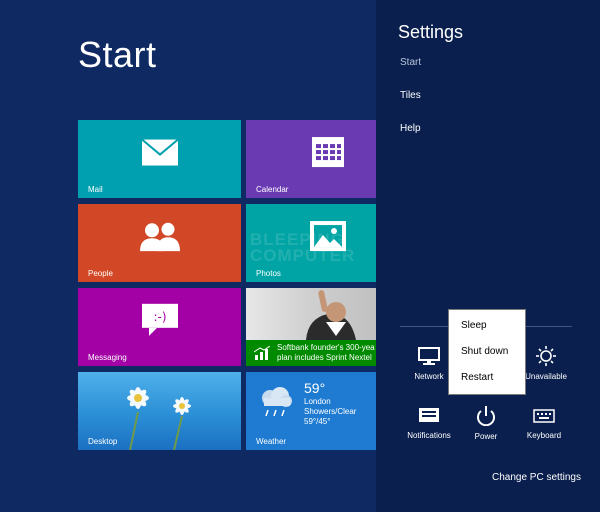  What do you see at coordinates (544, 423) in the screenshot?
I see `keyboard-button: Keyboard` at bounding box center [544, 423].